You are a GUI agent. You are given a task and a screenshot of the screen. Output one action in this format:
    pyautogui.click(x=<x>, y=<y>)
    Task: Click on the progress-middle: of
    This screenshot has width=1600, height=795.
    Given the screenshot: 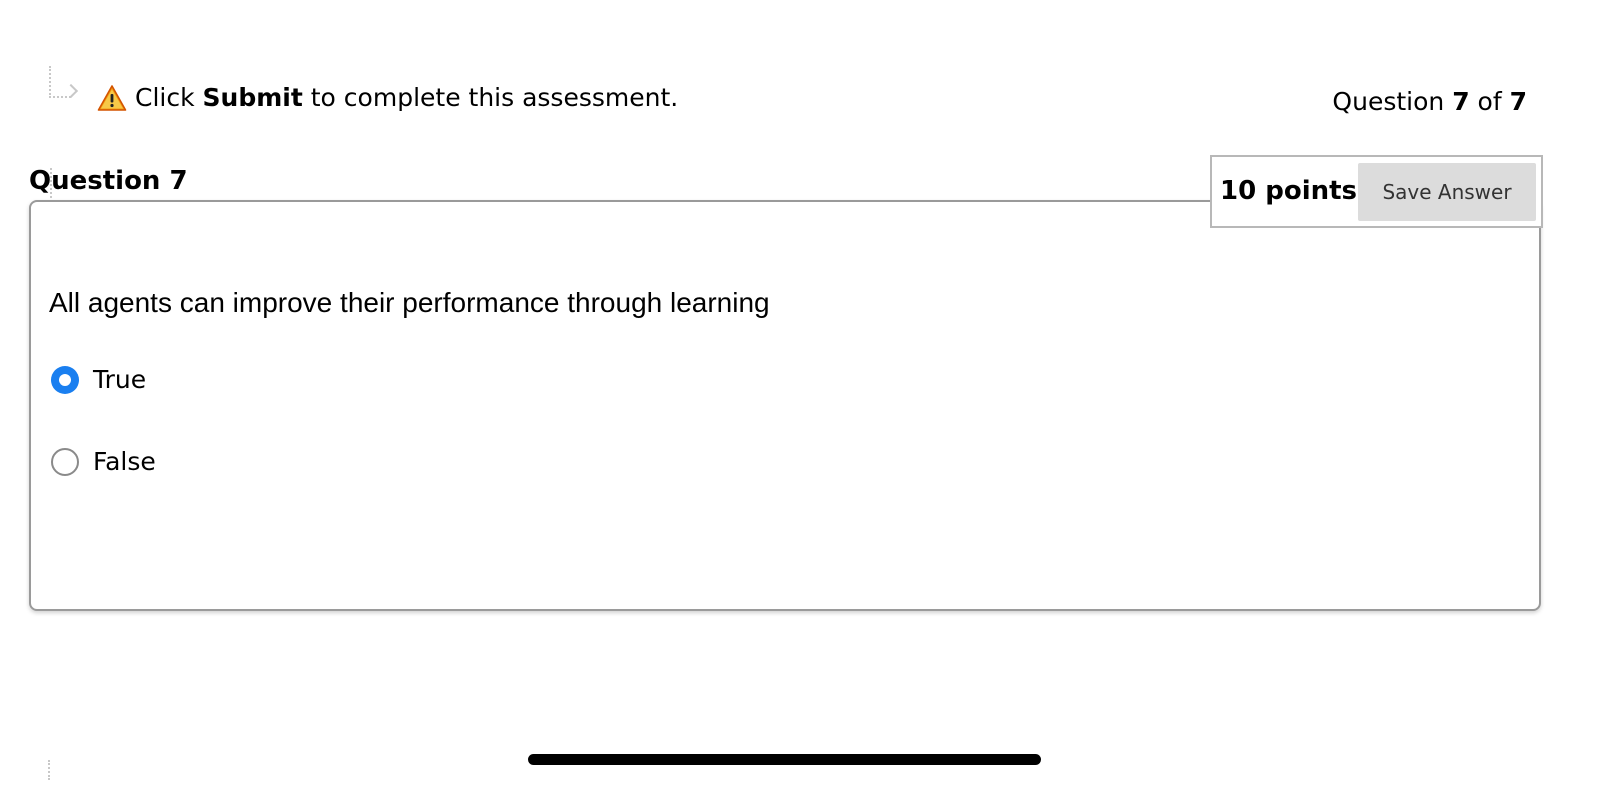 What is the action you would take?
    pyautogui.click(x=1489, y=101)
    